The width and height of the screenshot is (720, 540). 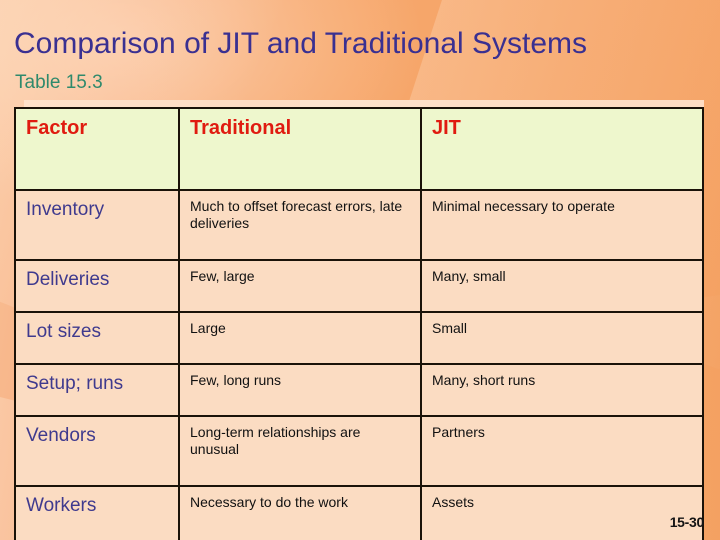 What do you see at coordinates (300, 390) in the screenshot?
I see `cell-traditional: Few, long runs` at bounding box center [300, 390].